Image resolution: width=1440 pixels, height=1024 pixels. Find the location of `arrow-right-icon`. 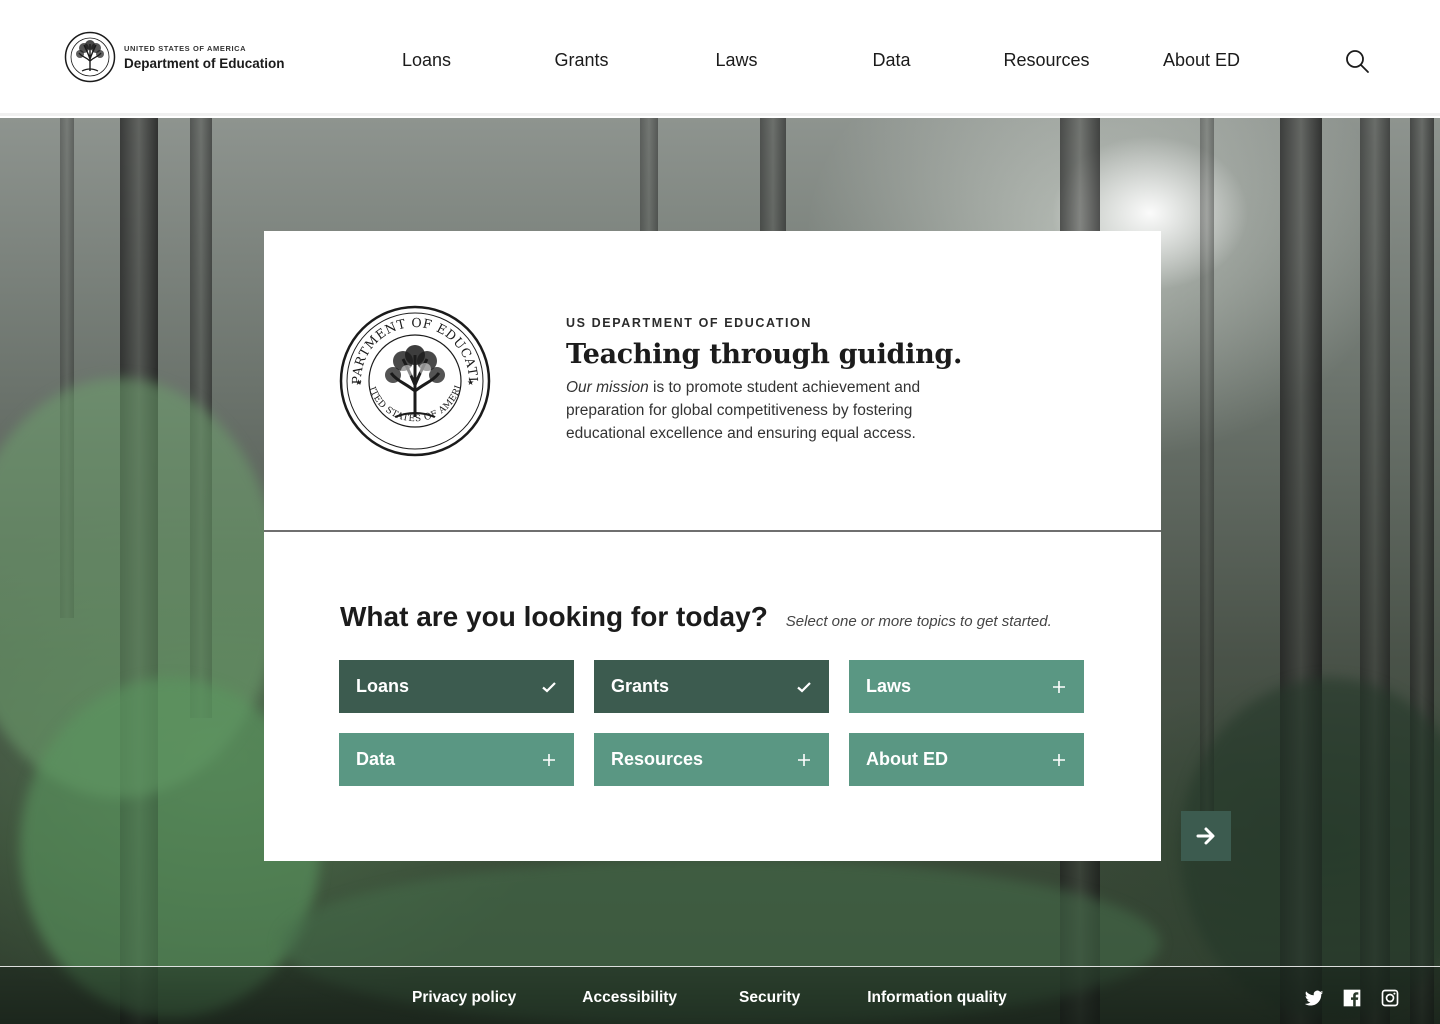

arrow-right-icon is located at coordinates (1205, 836).